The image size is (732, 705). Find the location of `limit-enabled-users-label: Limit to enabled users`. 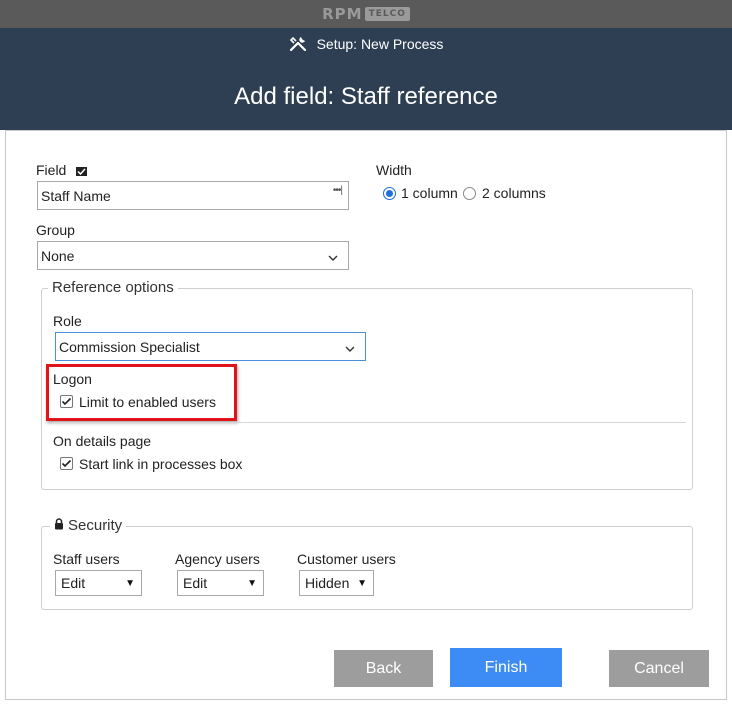

limit-enabled-users-label: Limit to enabled users is located at coordinates (147, 402).